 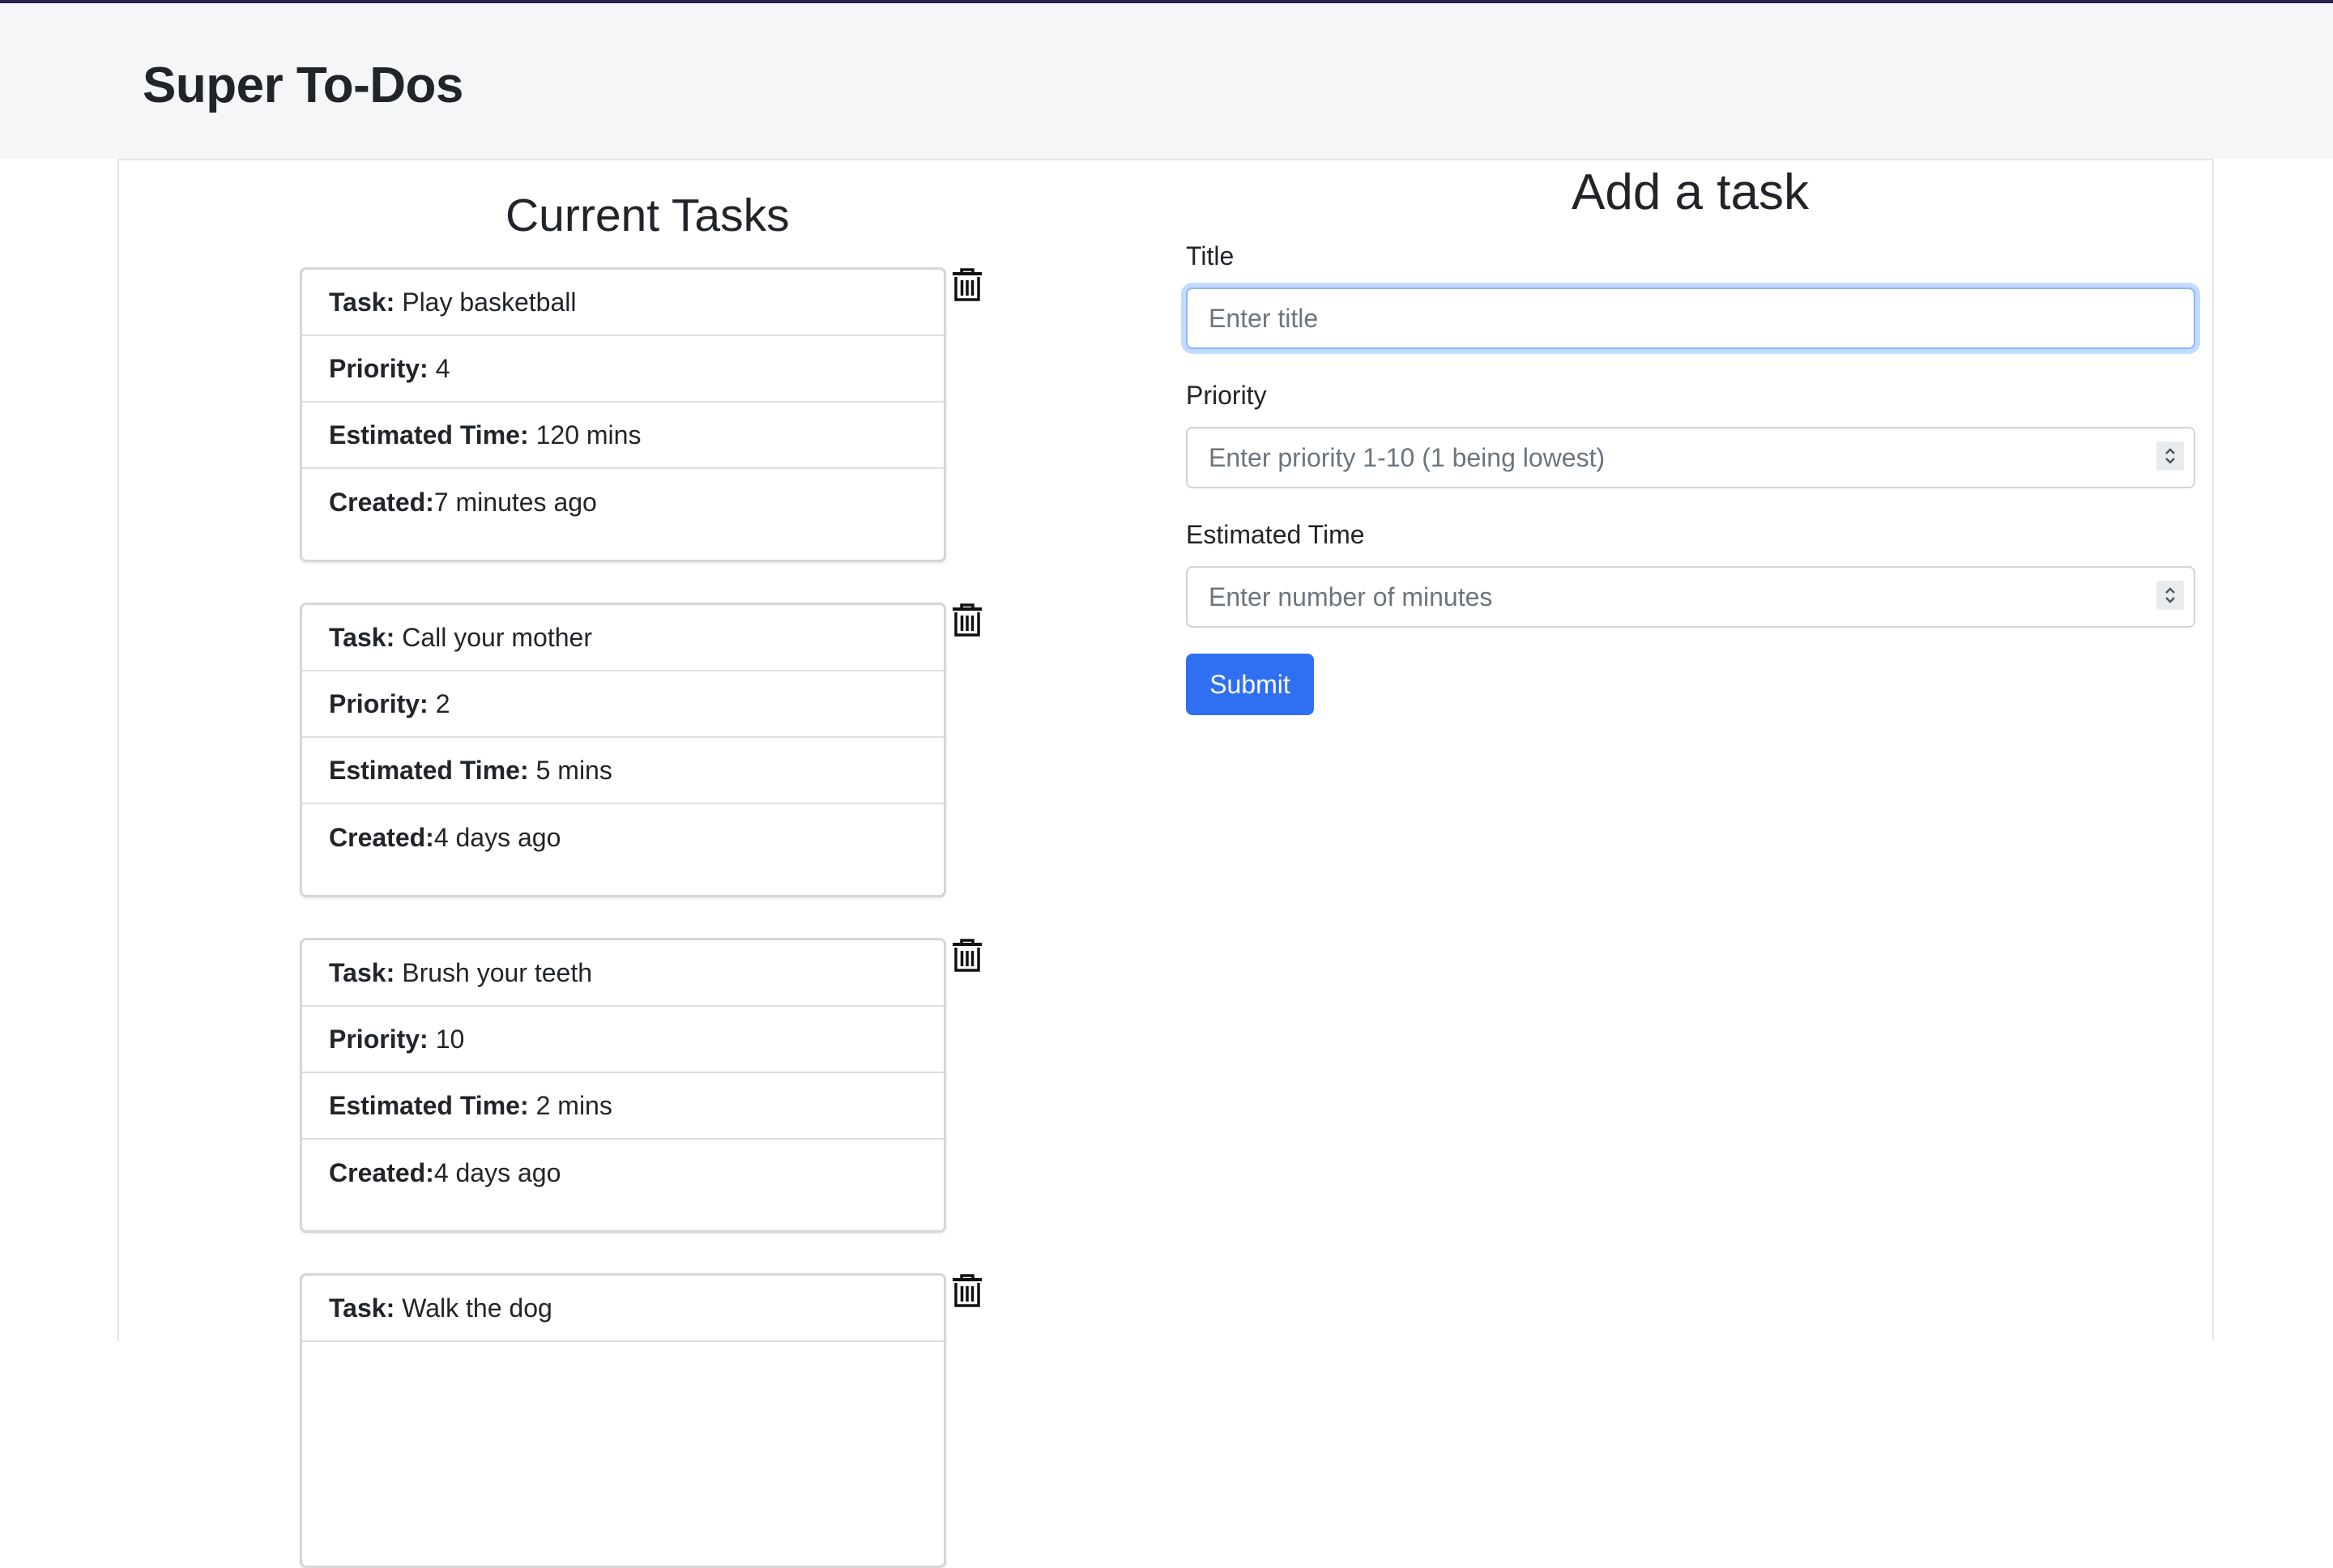 I want to click on task-priority: 10, so click(x=450, y=1039).